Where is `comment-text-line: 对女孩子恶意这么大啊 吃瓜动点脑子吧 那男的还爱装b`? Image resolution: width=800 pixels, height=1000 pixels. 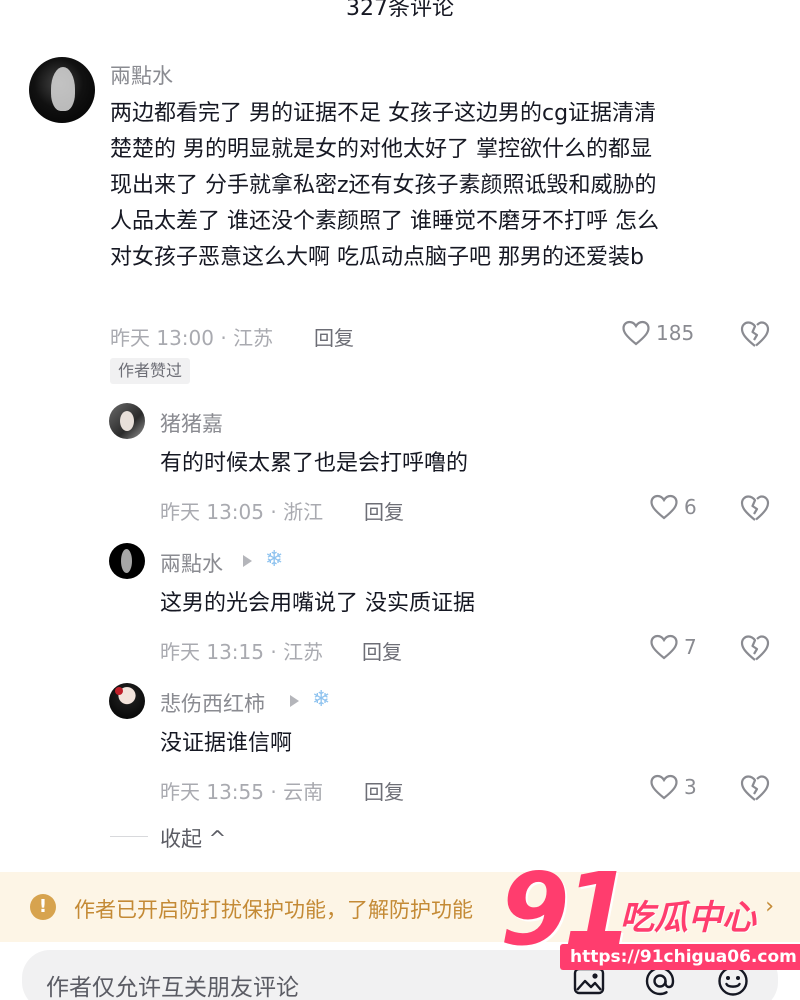 comment-text-line: 对女孩子恶意这么大啊 吃瓜动点脑子吧 那男的还爱装b is located at coordinates (377, 257).